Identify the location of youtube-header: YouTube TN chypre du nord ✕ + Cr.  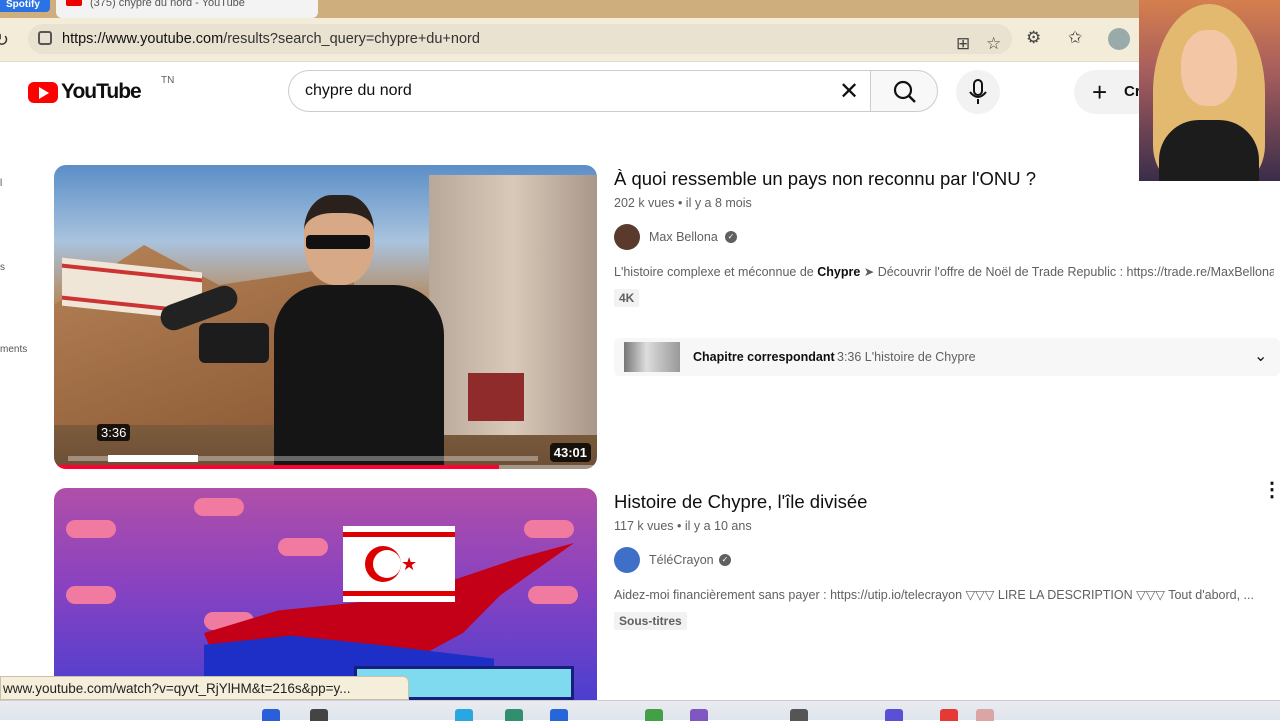
(640, 92).